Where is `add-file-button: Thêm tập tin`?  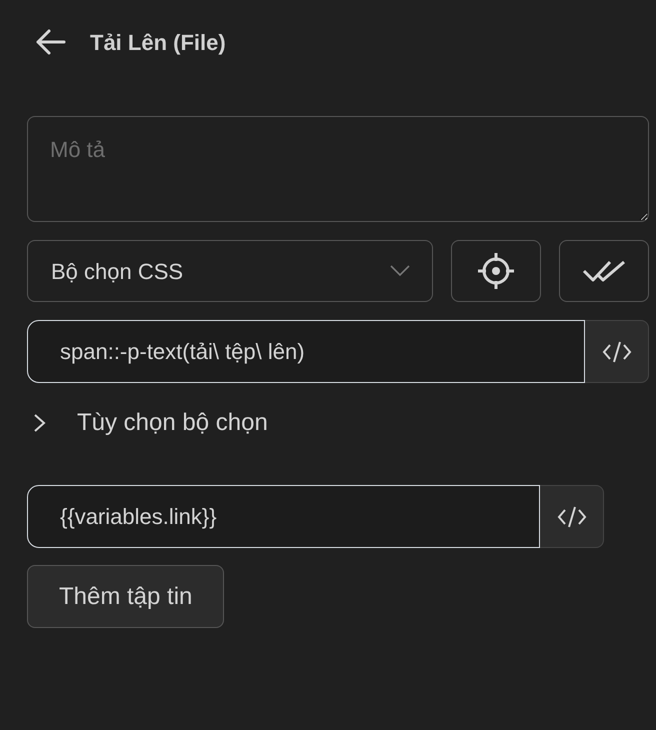 add-file-button: Thêm tập tin is located at coordinates (125, 596).